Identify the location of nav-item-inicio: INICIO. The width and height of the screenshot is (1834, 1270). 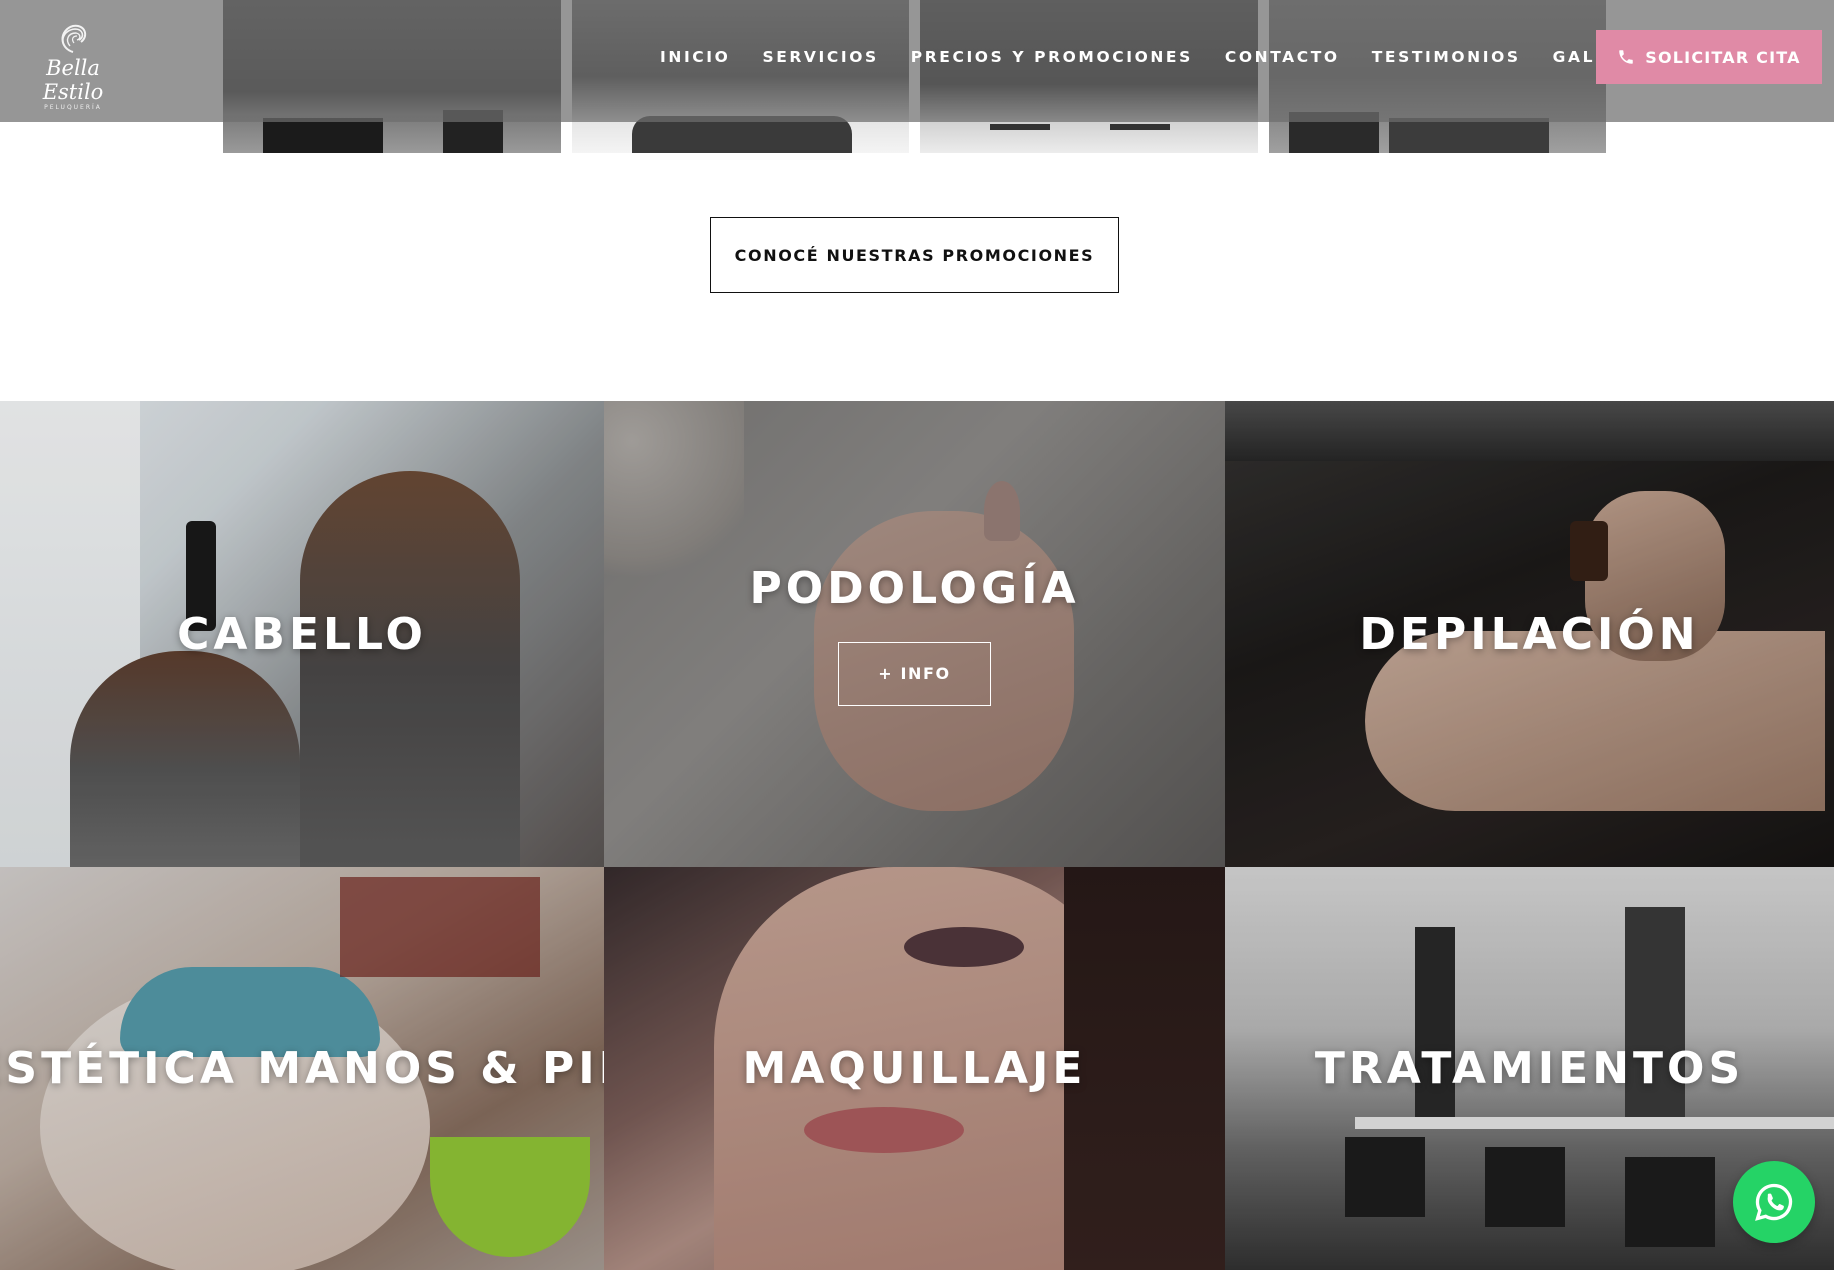
(695, 57).